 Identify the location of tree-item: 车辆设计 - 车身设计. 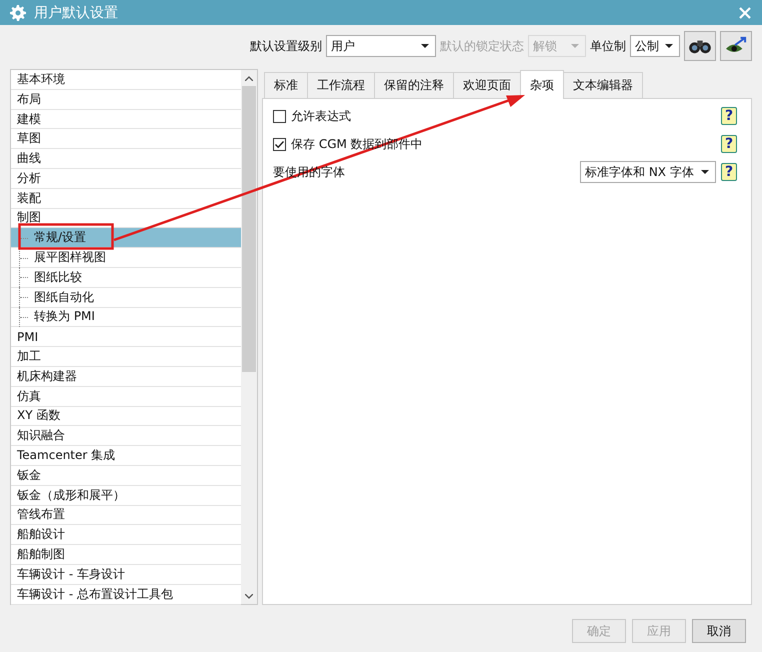
(71, 574).